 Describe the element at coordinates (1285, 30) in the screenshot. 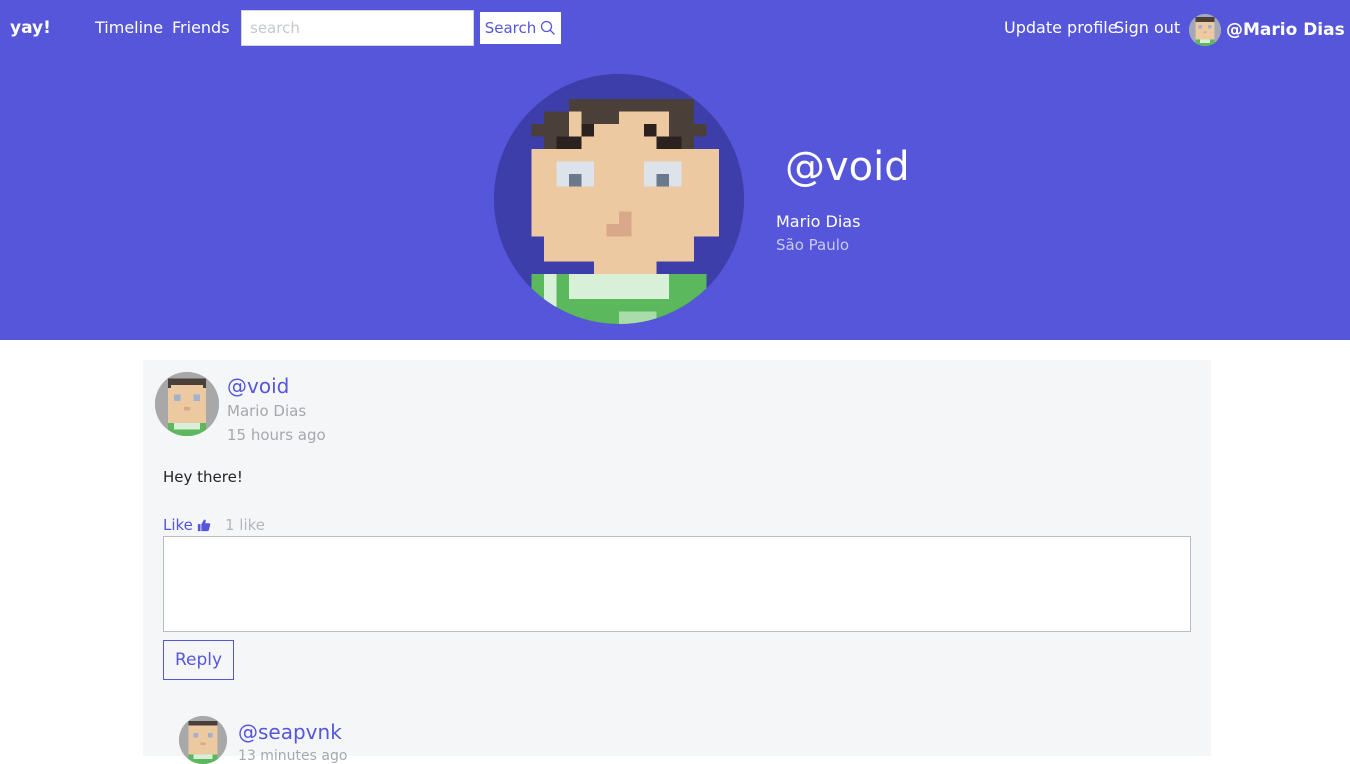

I see `current-user-name: @Mario Dias` at that location.